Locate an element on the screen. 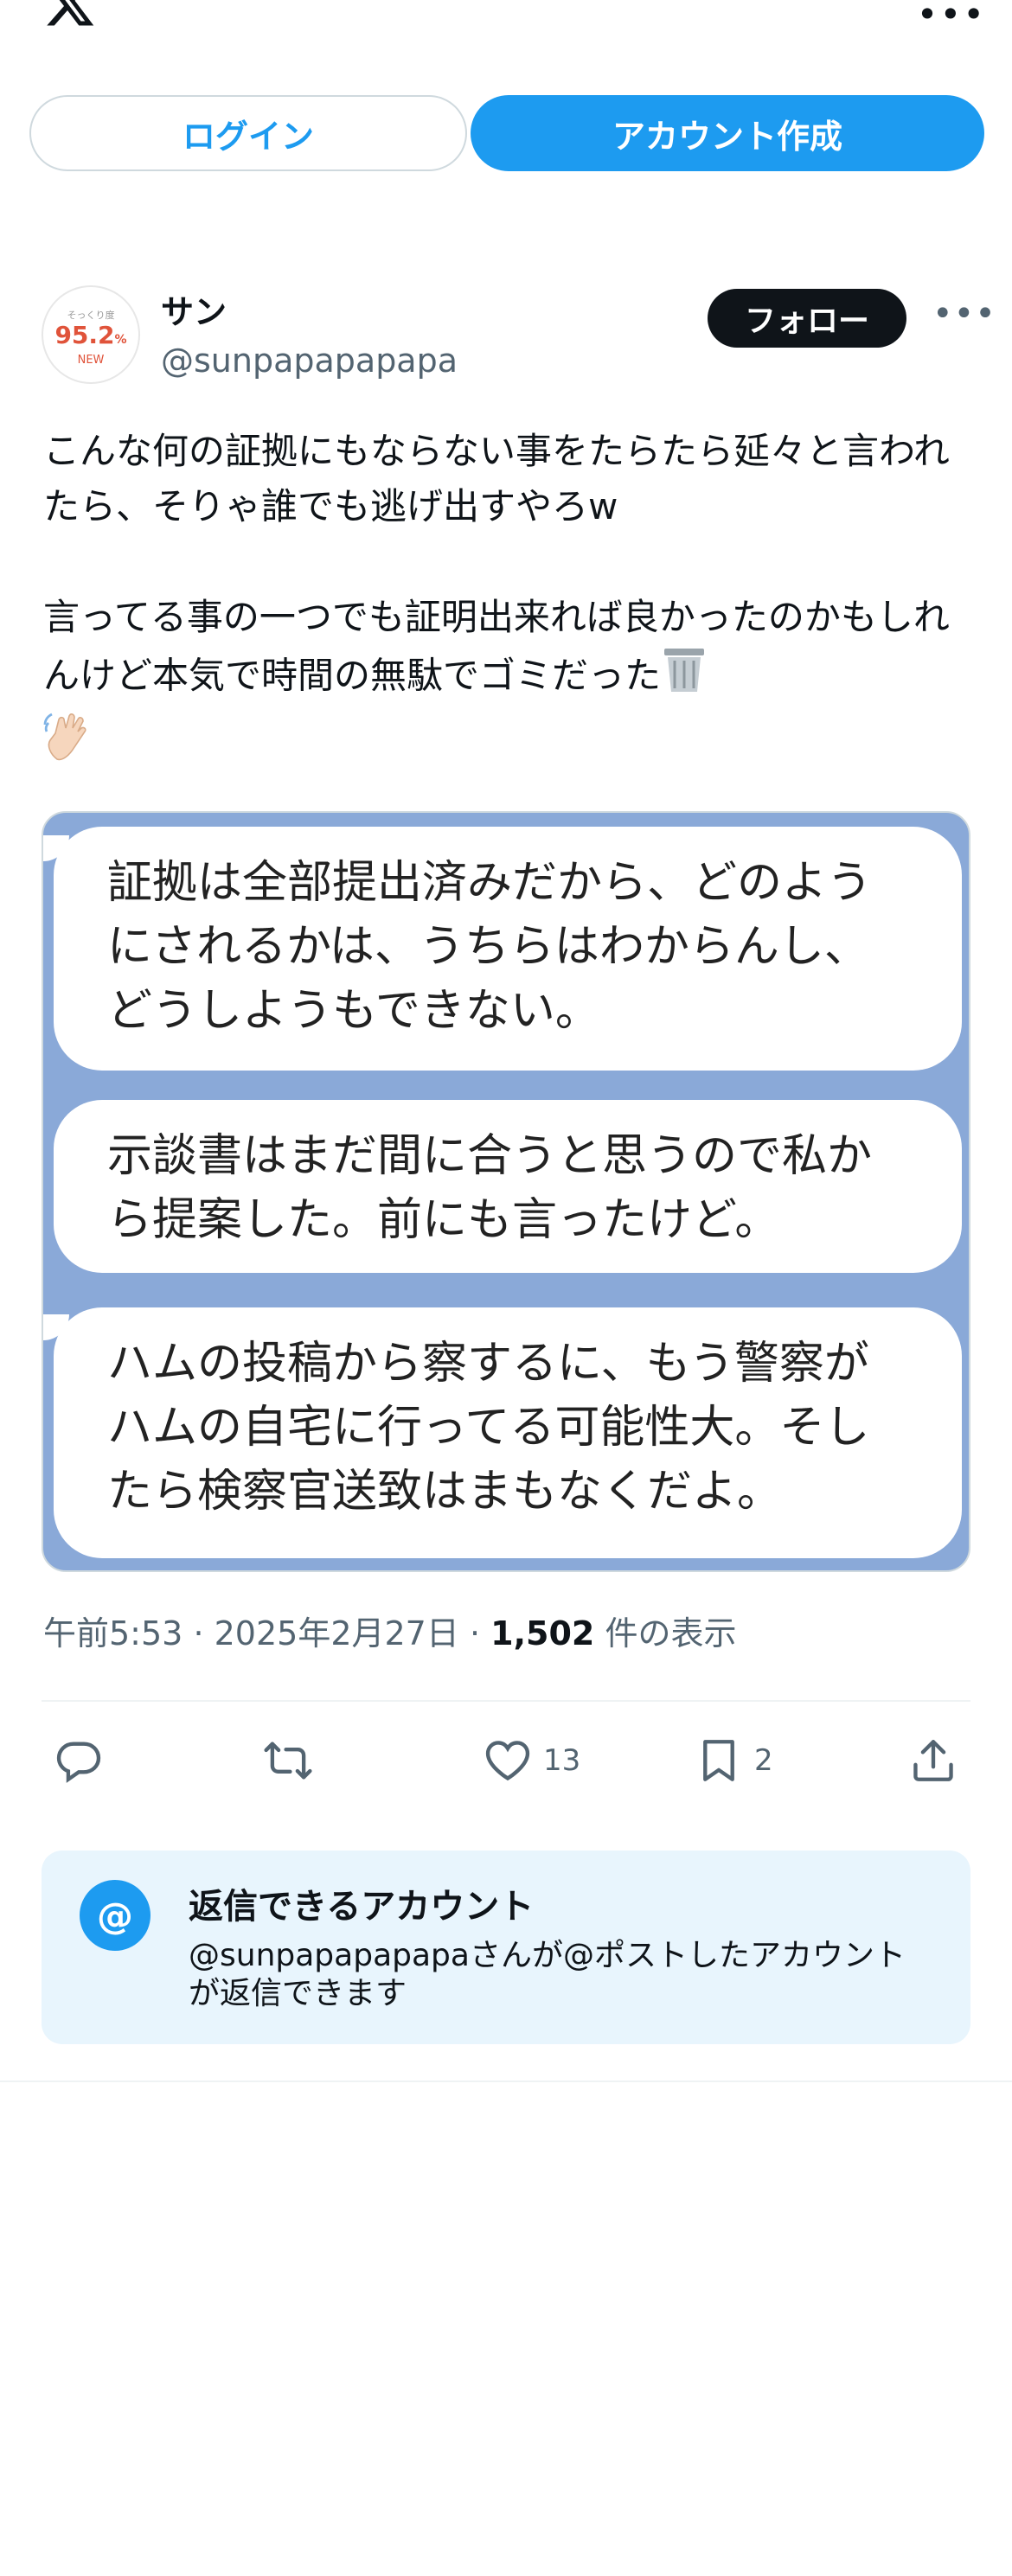 The width and height of the screenshot is (1012, 2576). like-button: 13 is located at coordinates (531, 1761).